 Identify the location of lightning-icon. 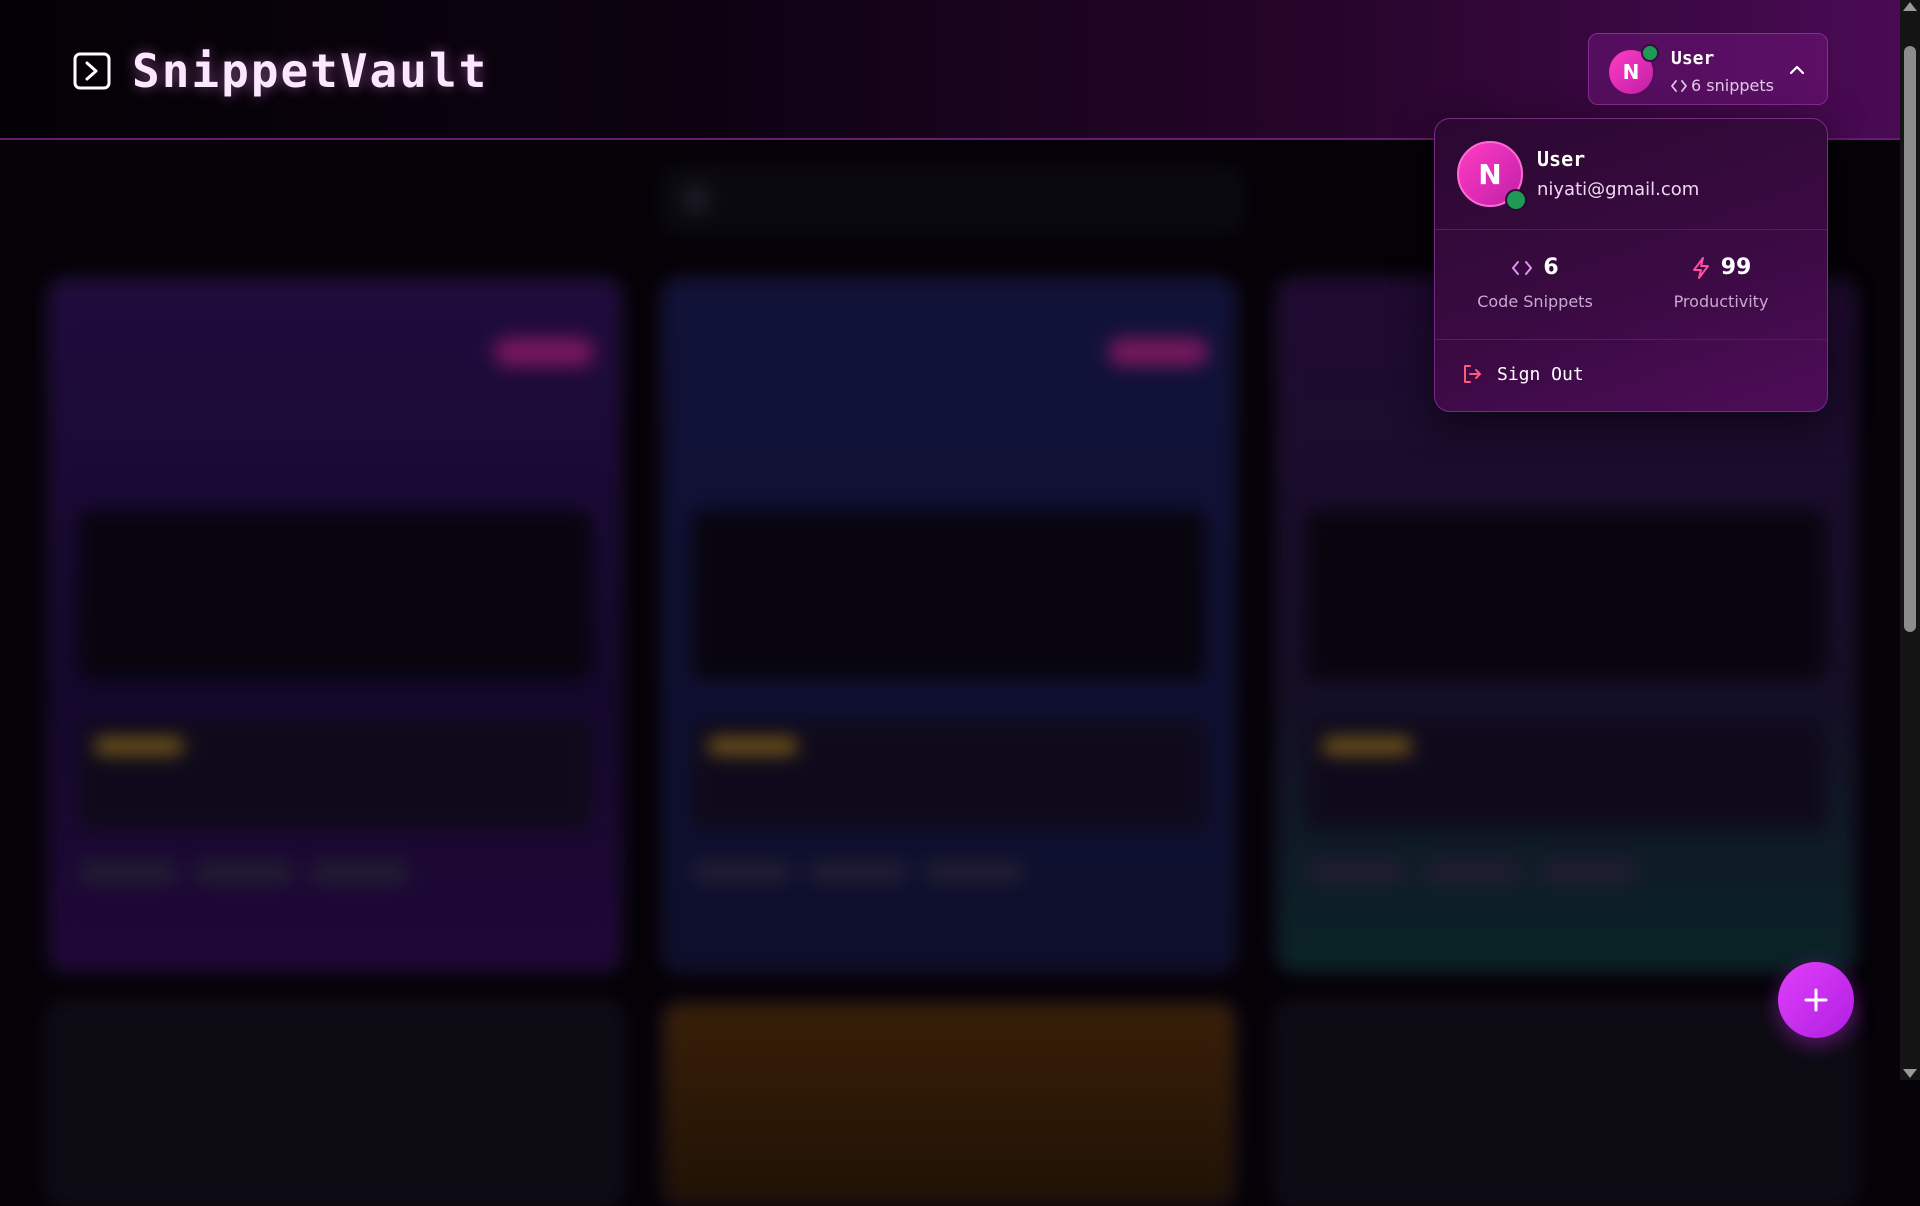
(1700, 267).